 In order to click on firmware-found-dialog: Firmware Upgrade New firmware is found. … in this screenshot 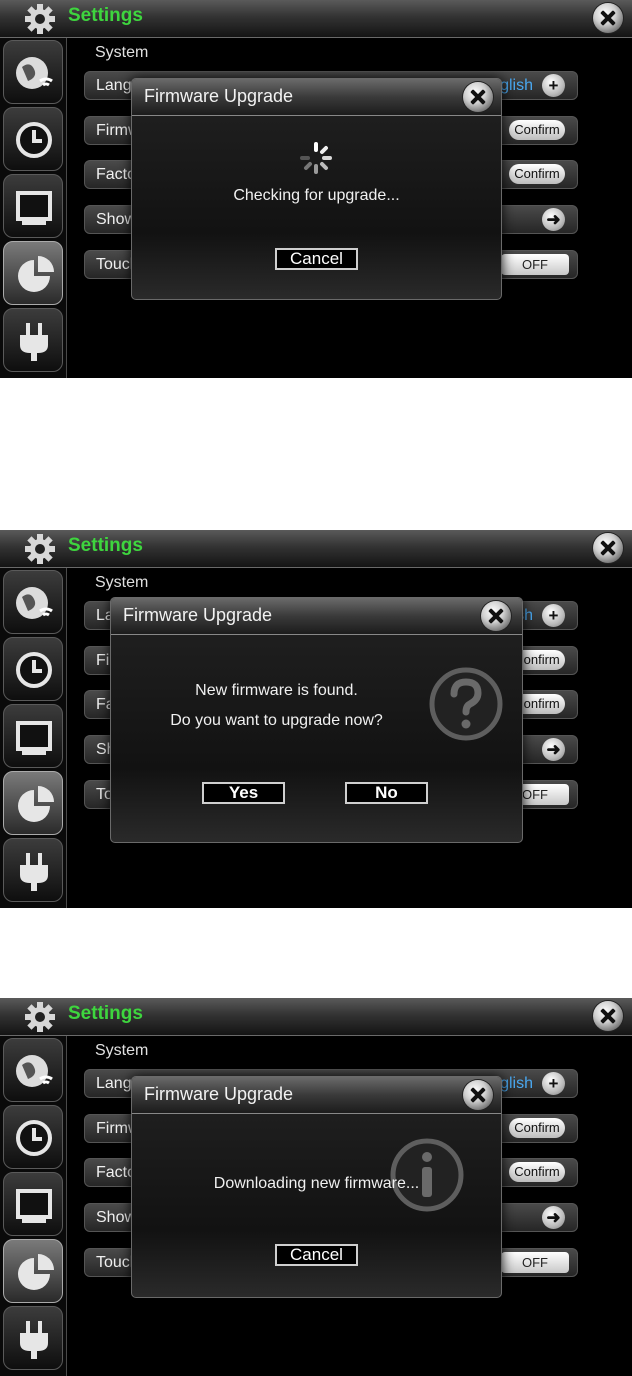, I will do `click(316, 720)`.